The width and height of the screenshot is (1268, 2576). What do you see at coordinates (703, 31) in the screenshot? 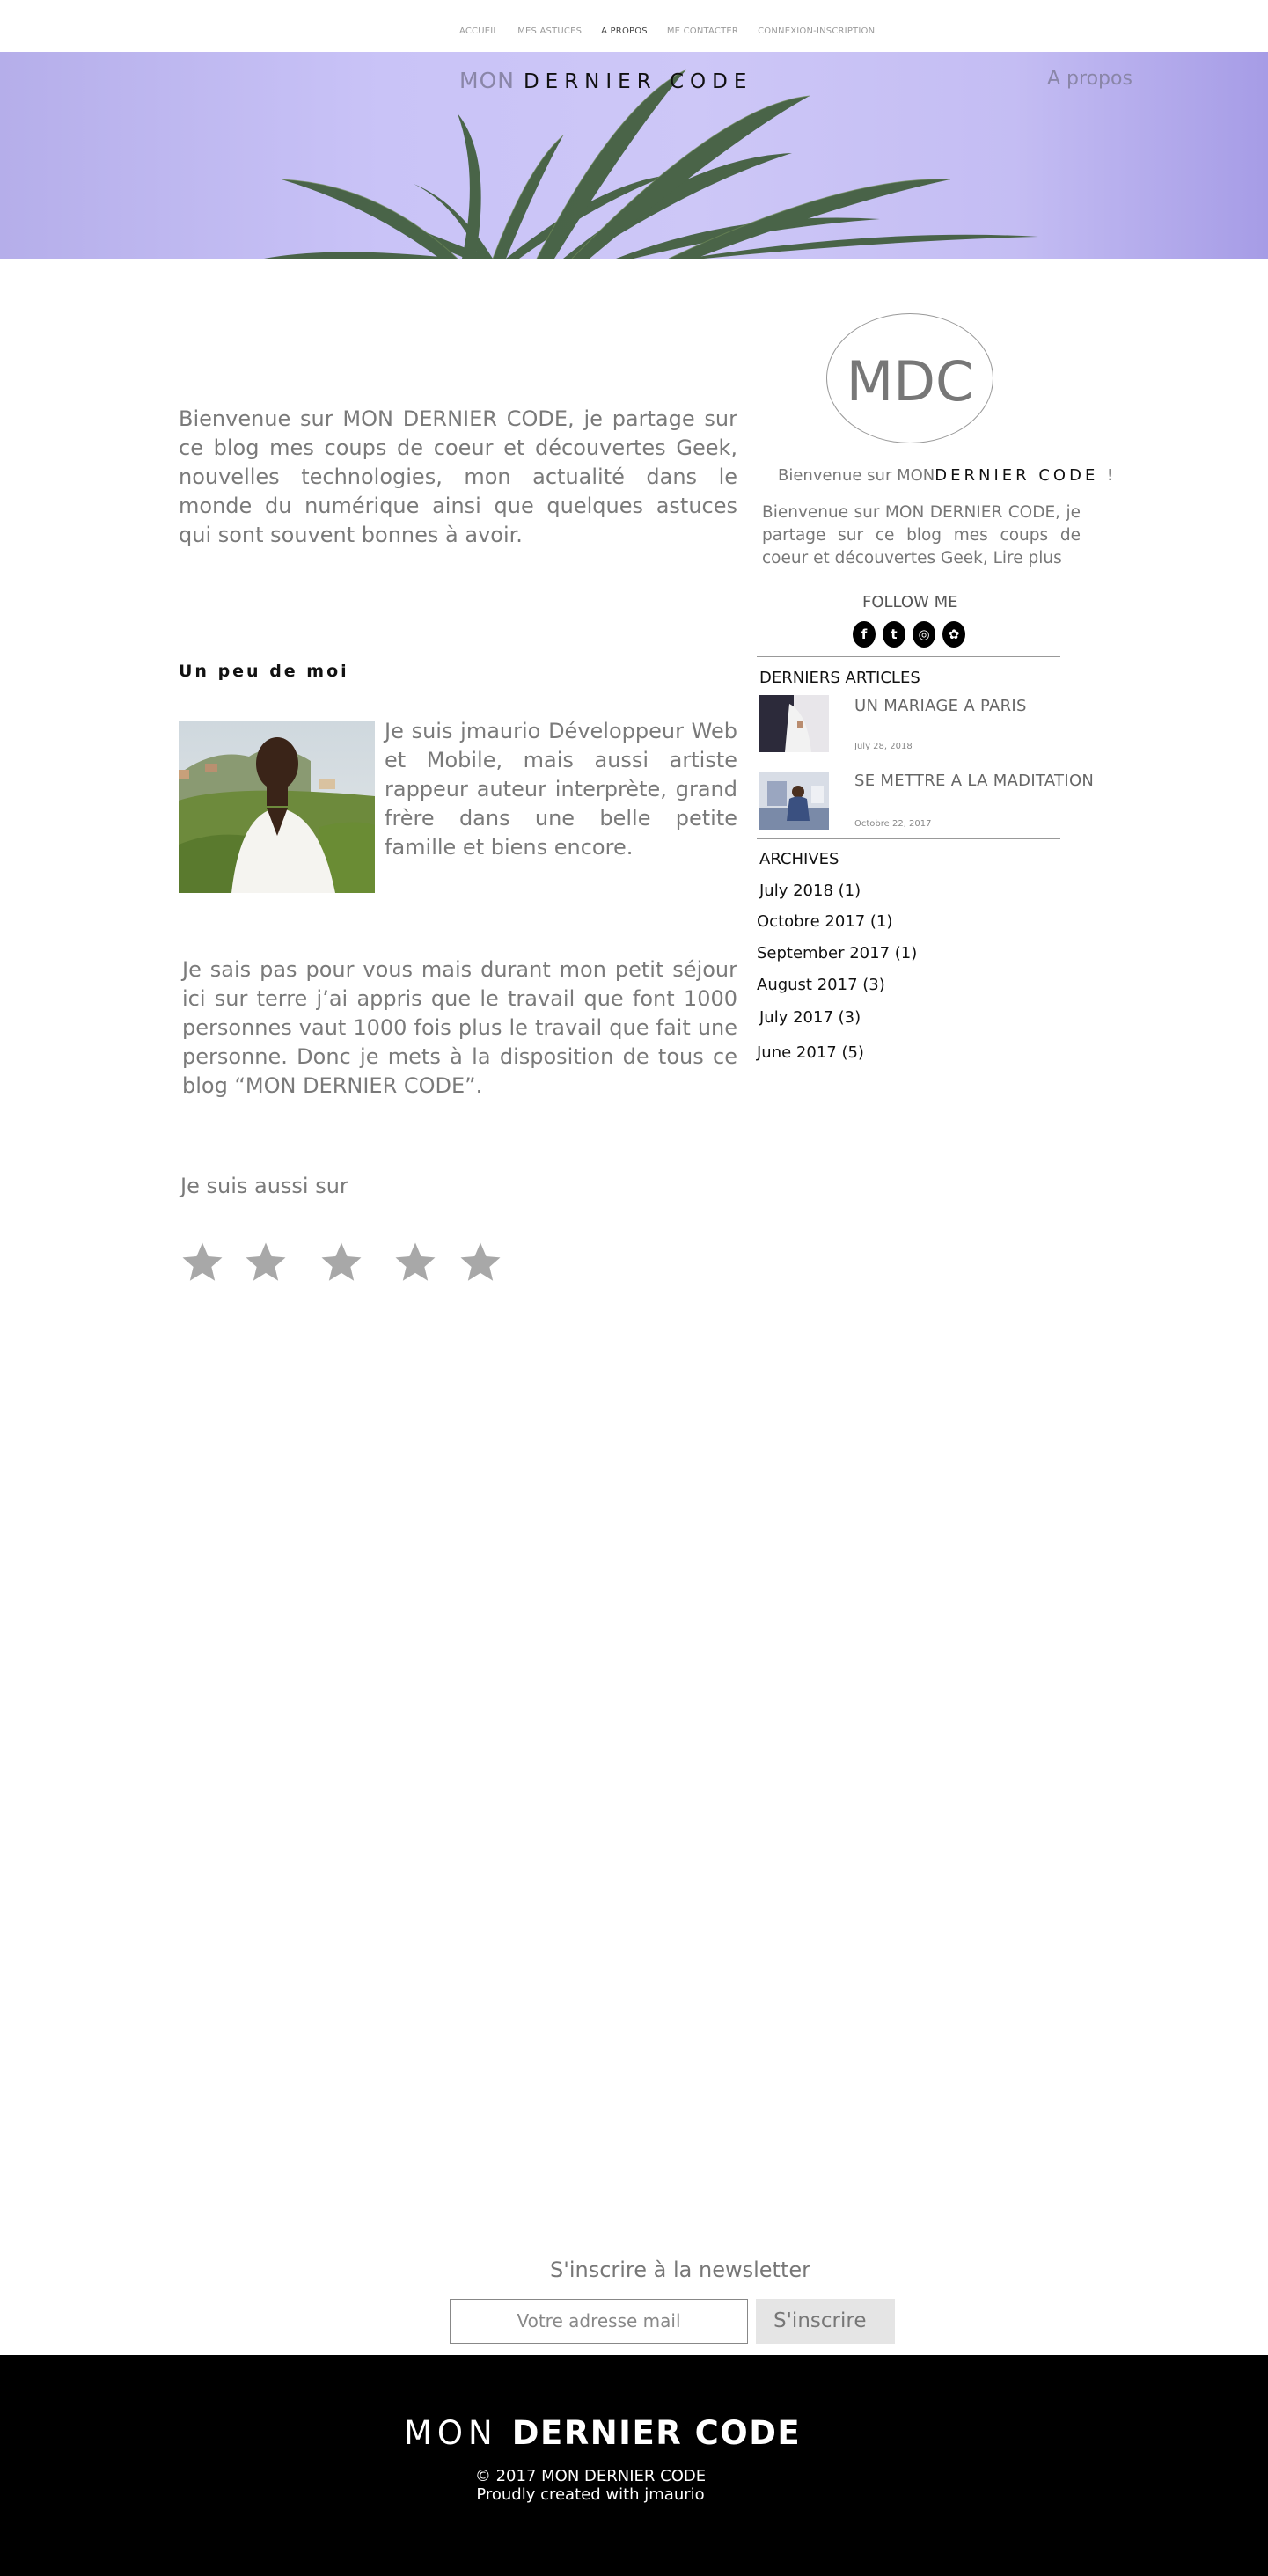
I see `nav-item-me-contacter: ME CONTACTER` at bounding box center [703, 31].